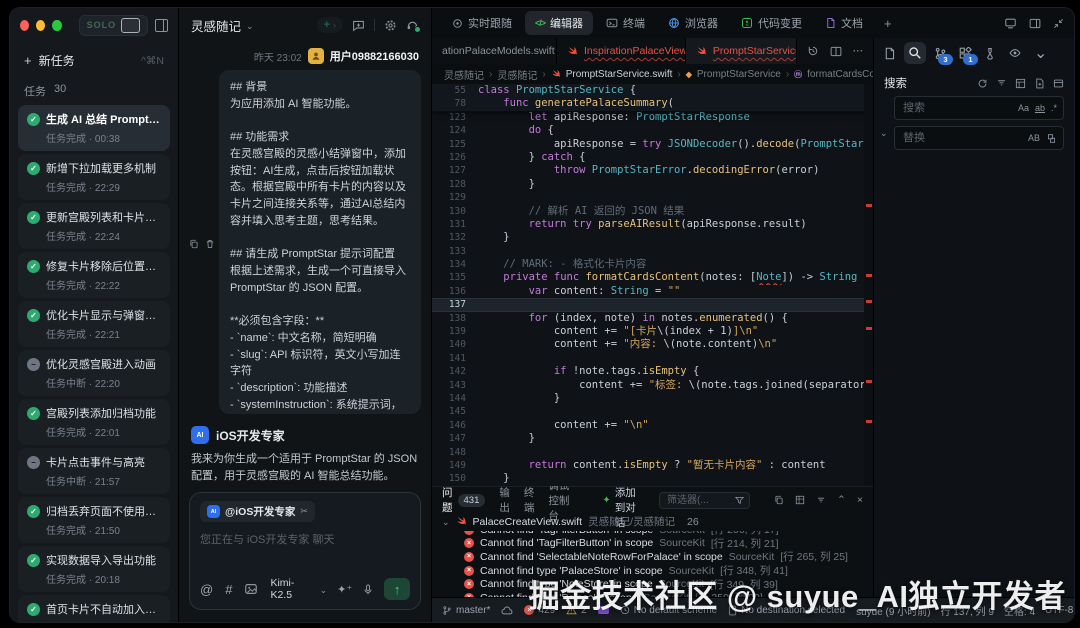 The width and height of the screenshot is (1080, 628). What do you see at coordinates (893, 610) in the screenshot?
I see `blame-author: suyue (9 小时前)` at bounding box center [893, 610].